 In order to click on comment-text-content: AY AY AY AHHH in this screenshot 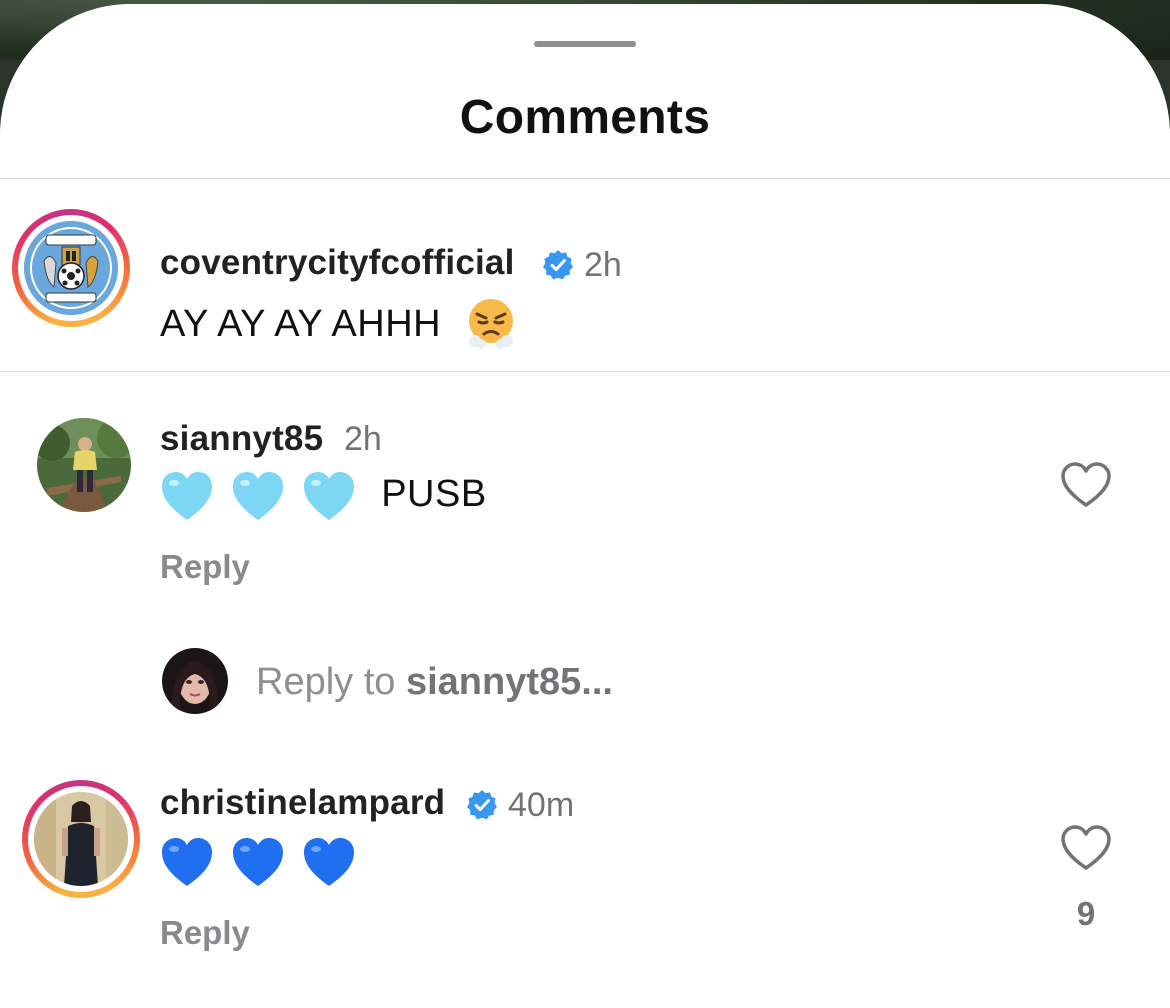, I will do `click(301, 324)`.